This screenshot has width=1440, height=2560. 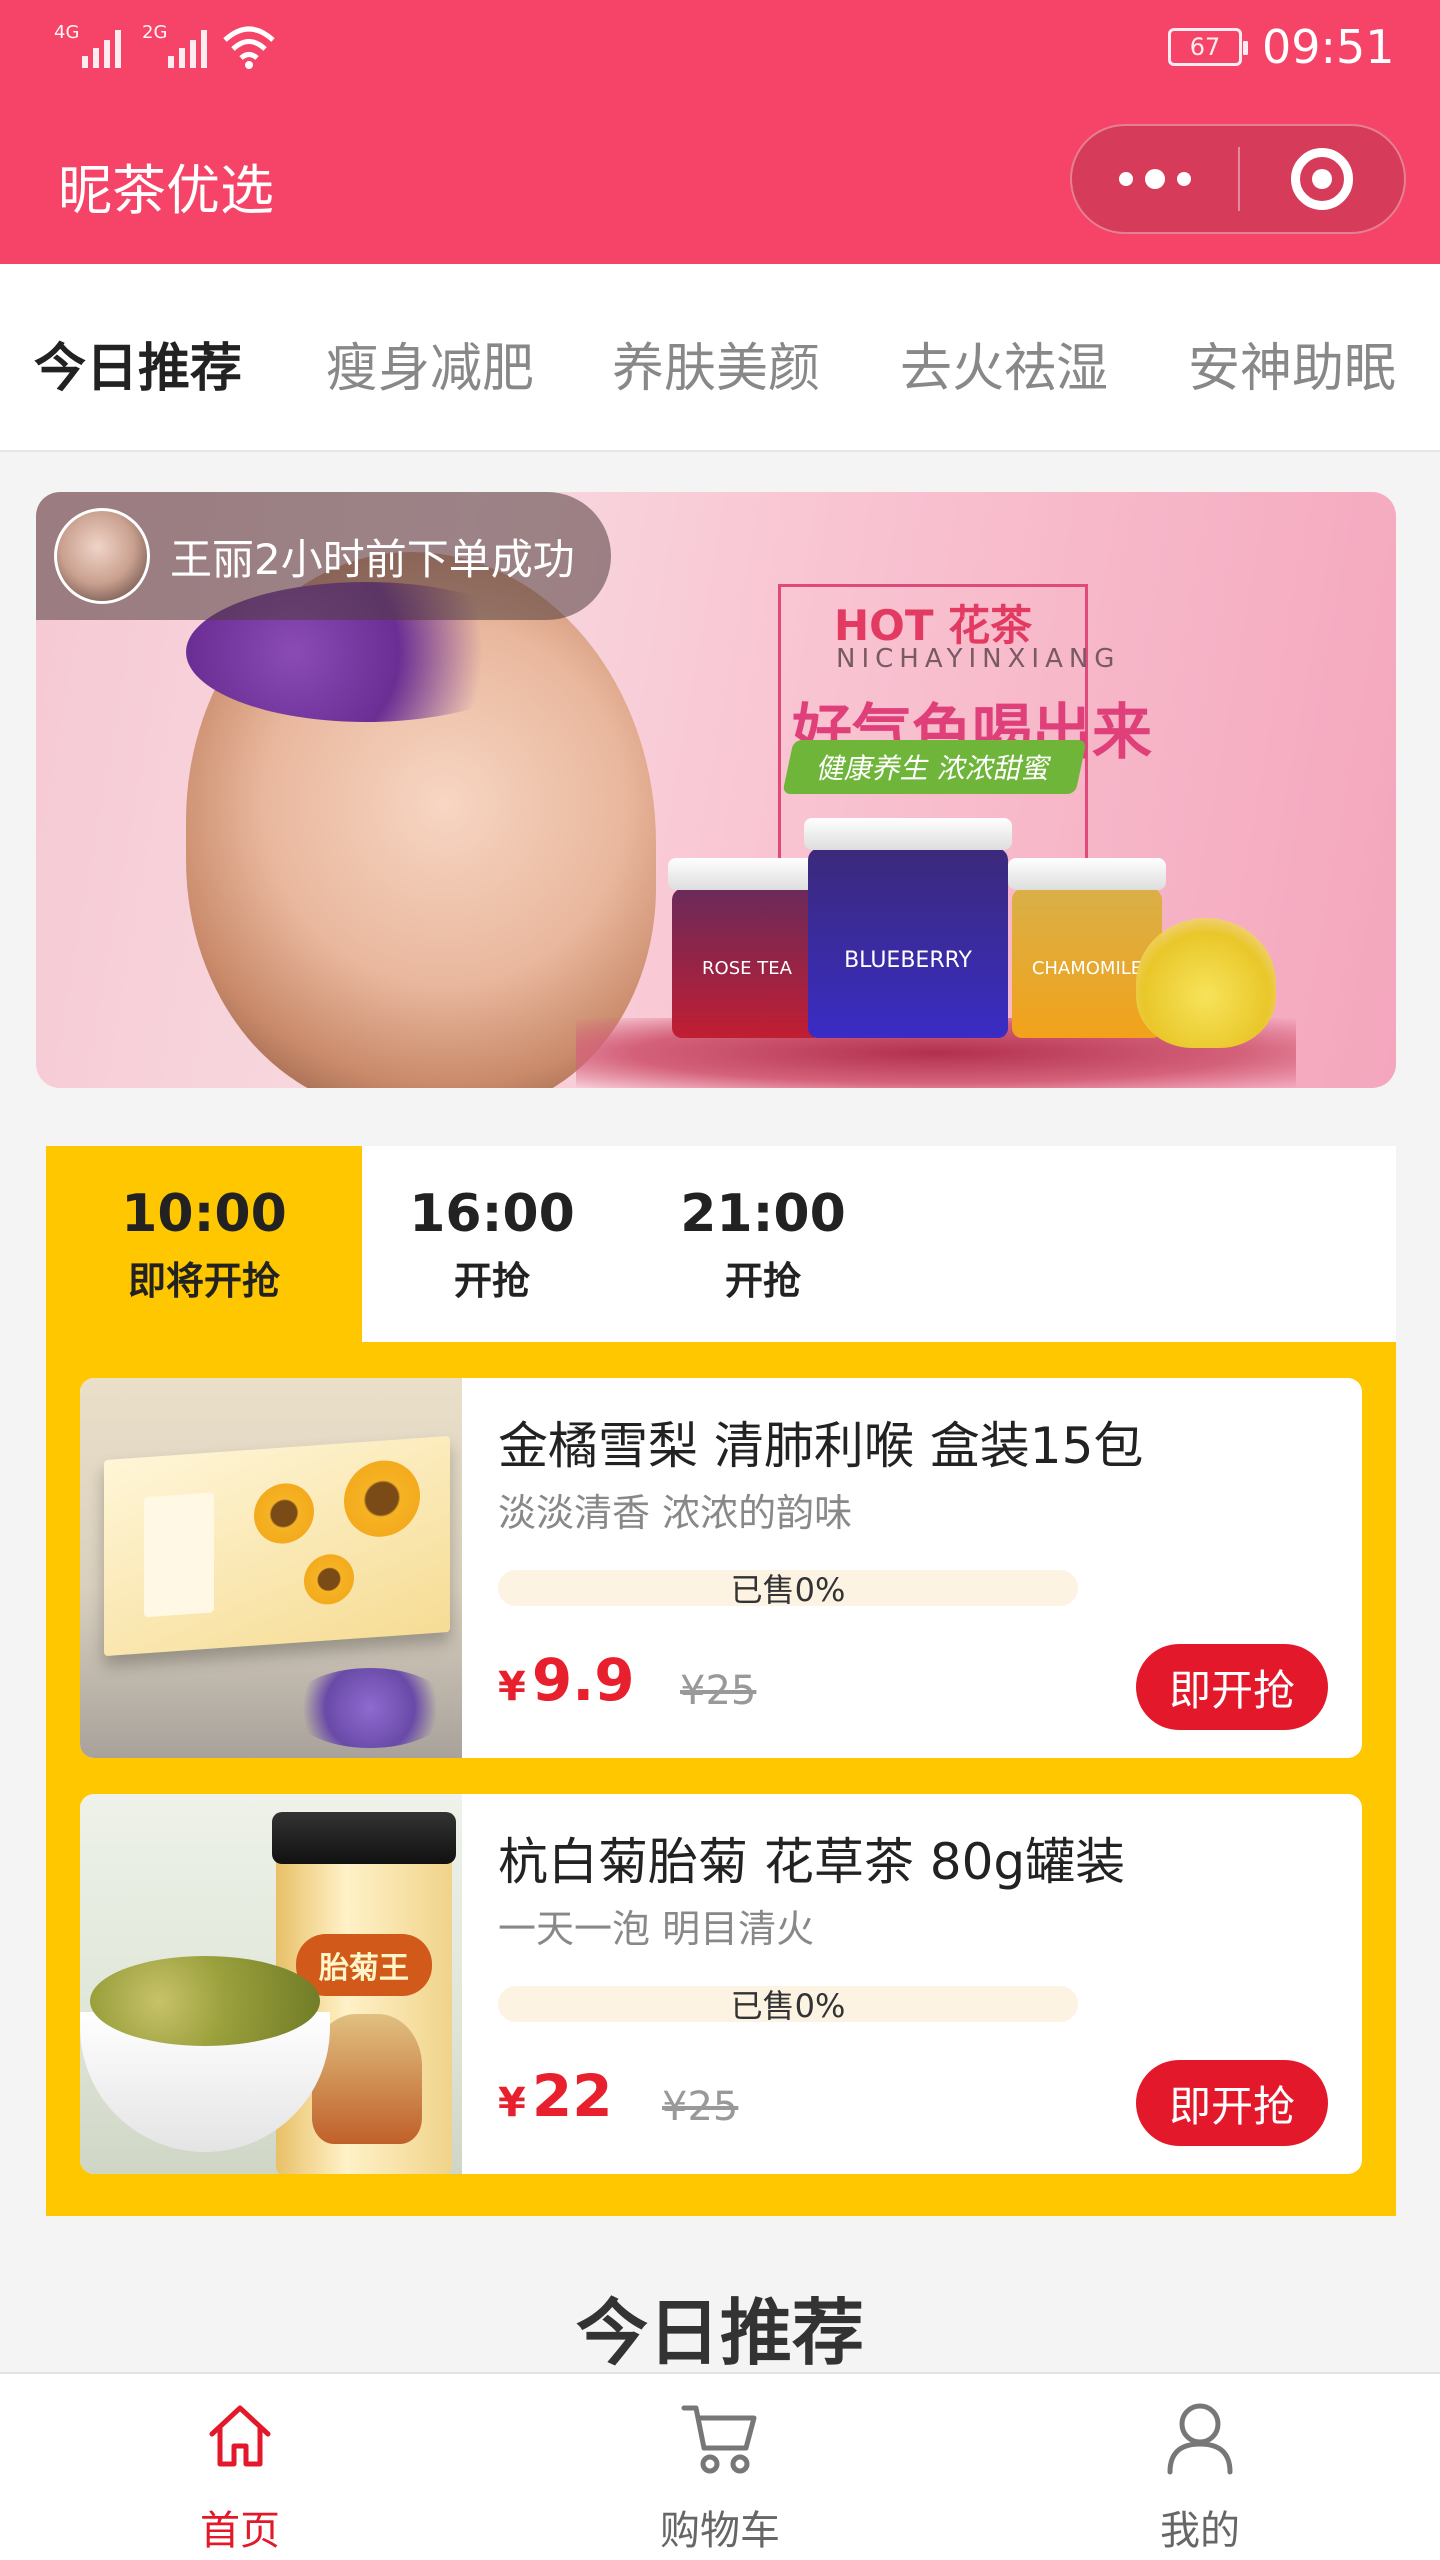 What do you see at coordinates (747, 968) in the screenshot?
I see `jar-rose-label: ROSE TEA` at bounding box center [747, 968].